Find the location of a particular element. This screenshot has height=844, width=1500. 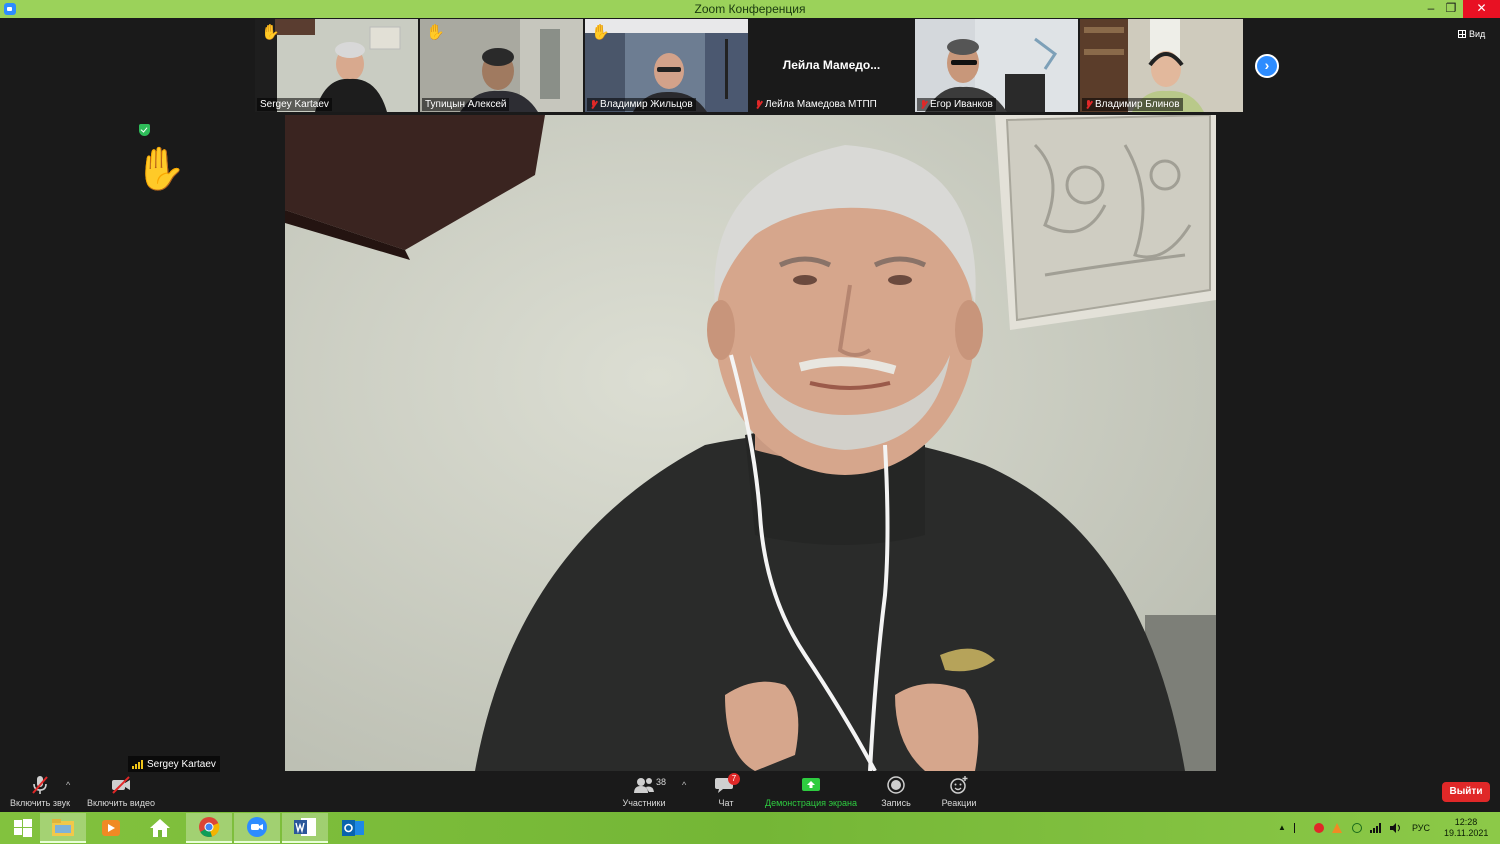

outlook-icon is located at coordinates (353, 828).